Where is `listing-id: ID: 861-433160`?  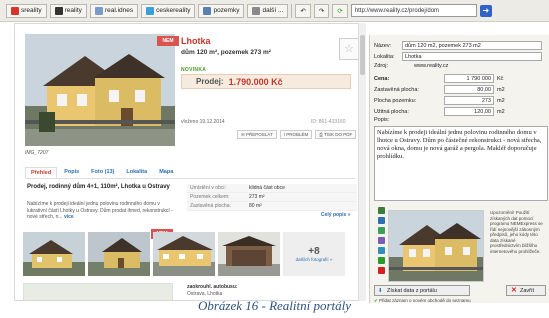 listing-id: ID: 861-433160 is located at coordinates (328, 122).